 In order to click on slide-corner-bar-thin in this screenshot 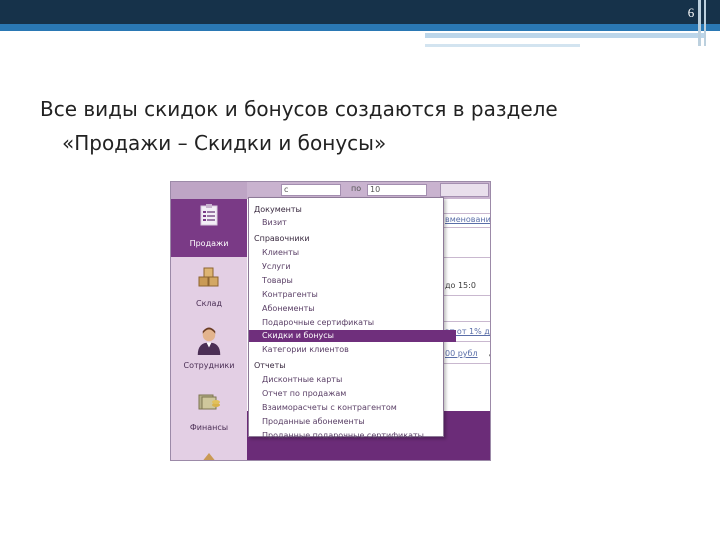, I will do `click(705, 23)`.